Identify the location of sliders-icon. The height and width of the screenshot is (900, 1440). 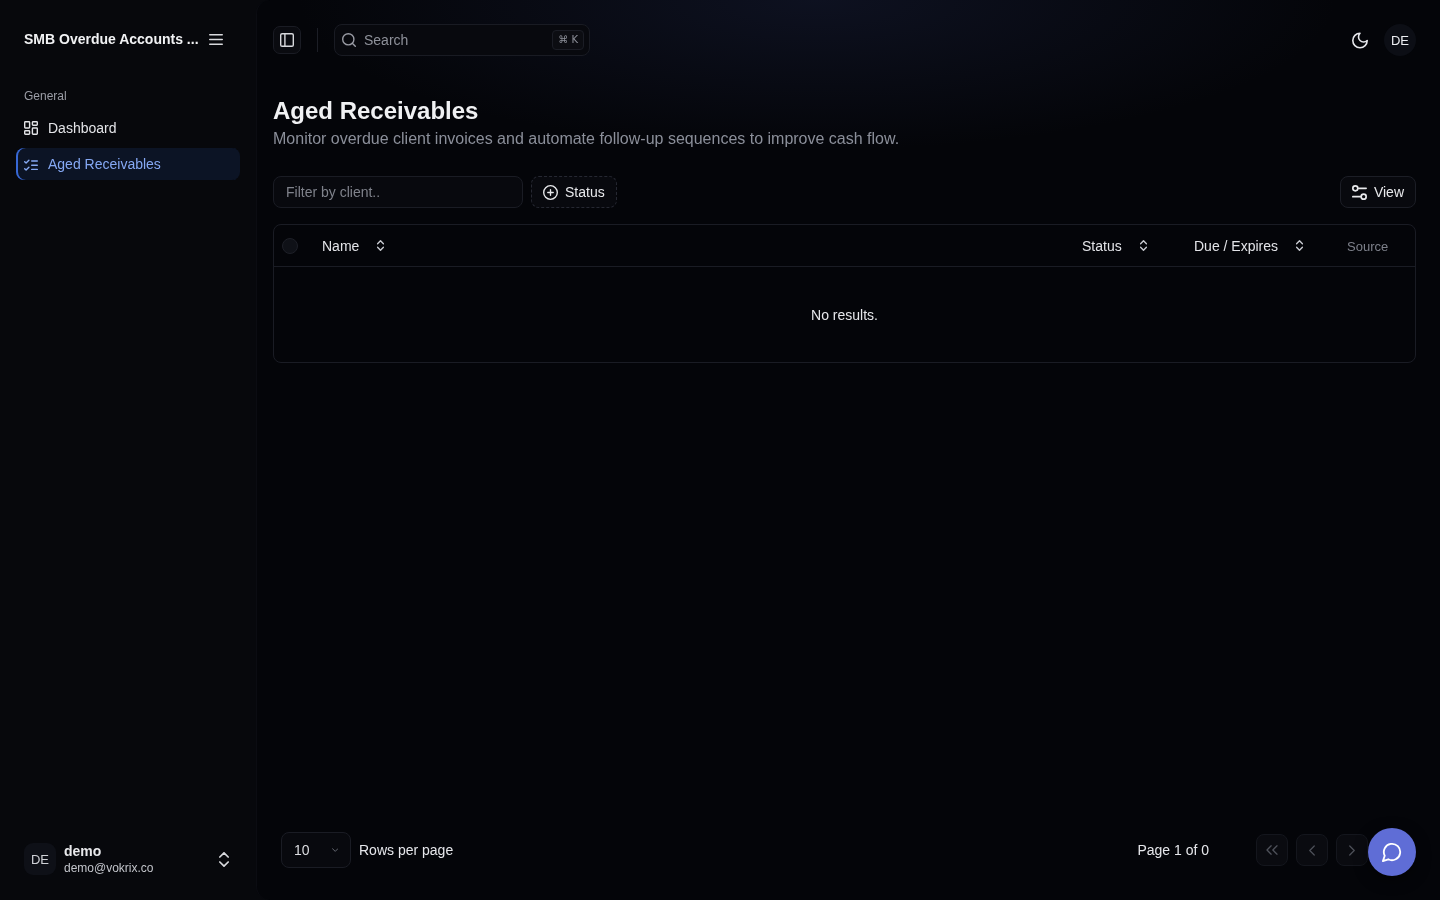
(1359, 192).